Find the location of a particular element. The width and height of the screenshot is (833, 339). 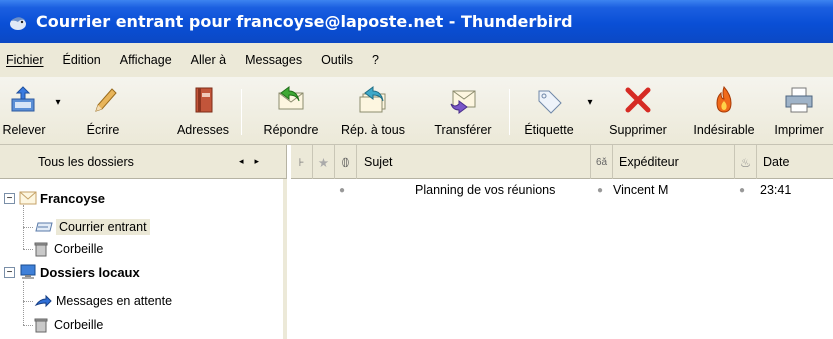

computer-icon is located at coordinates (28, 271).